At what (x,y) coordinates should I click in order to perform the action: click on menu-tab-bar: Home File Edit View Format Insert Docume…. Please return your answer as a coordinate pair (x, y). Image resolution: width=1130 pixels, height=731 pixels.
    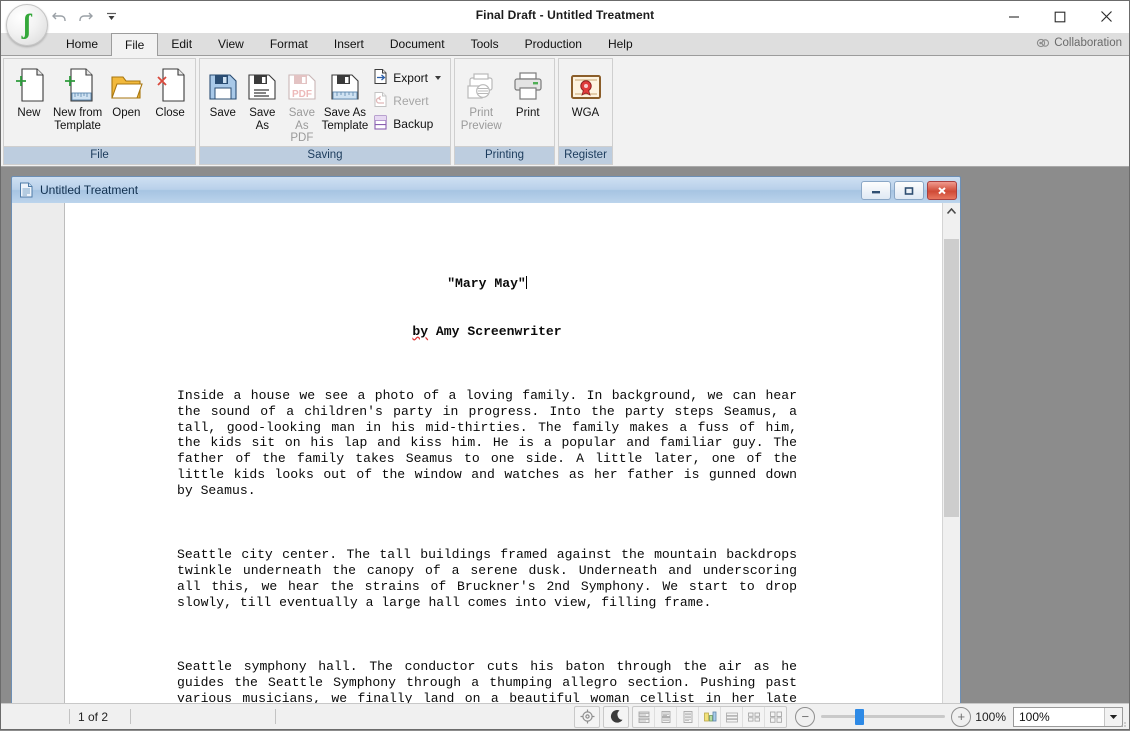
    Looking at the image, I should click on (565, 45).